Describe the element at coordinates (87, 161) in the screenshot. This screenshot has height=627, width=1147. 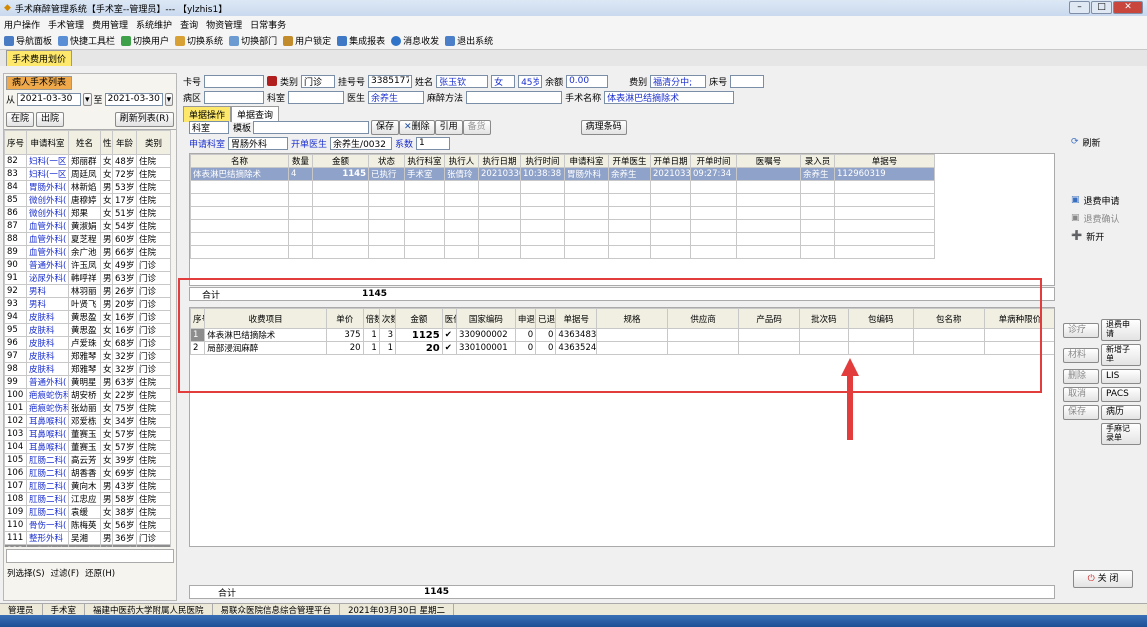
I see `patient-row: 82 妇科(一区 郑丽群女 48岁 住院` at that location.